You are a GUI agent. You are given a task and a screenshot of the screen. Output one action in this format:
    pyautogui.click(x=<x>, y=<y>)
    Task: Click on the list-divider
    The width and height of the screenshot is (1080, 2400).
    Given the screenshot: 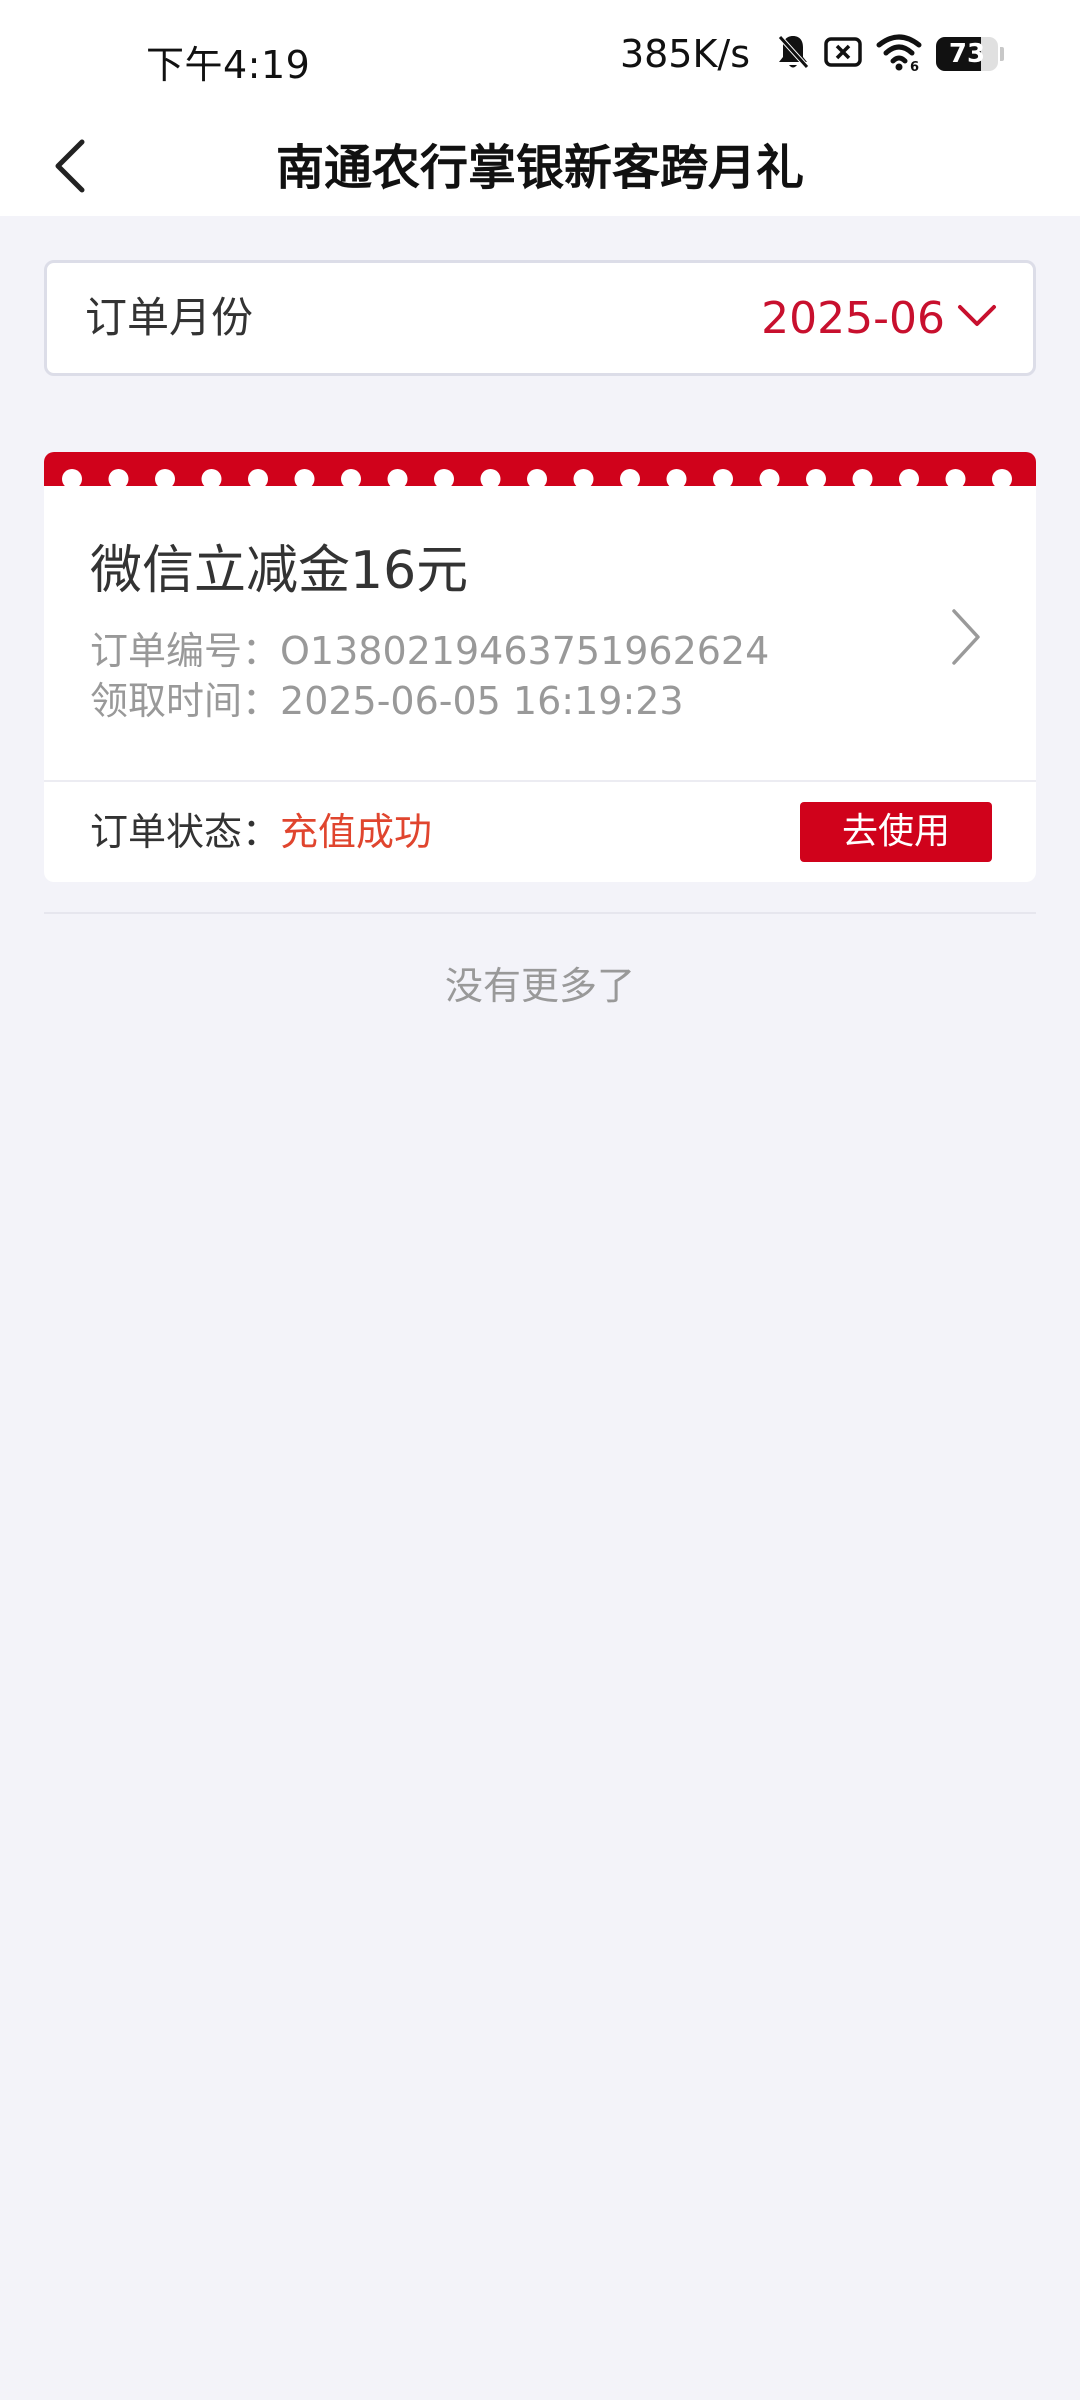 What is the action you would take?
    pyautogui.click(x=540, y=913)
    